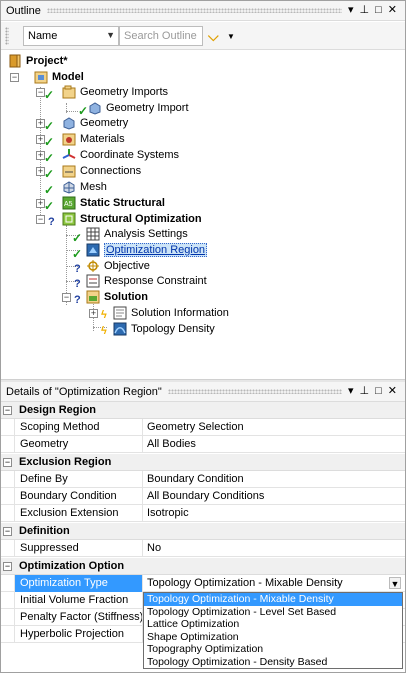 This screenshot has height=673, width=406. Describe the element at coordinates (84, 391) in the screenshot. I see `details-title: Details of "Optimization Region"` at that location.